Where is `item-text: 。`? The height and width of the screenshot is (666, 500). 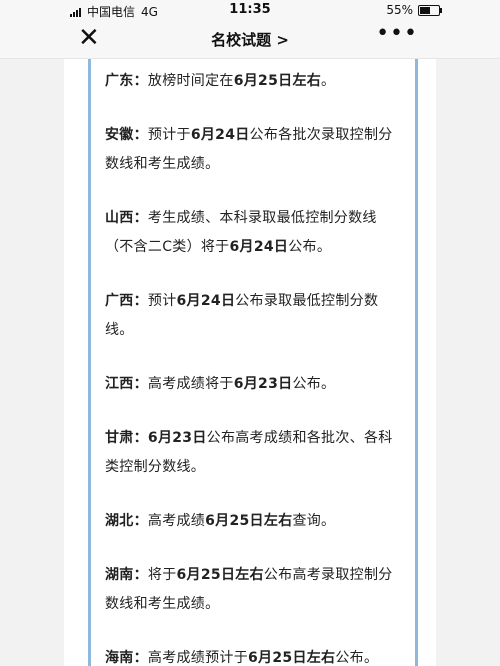
item-text: 。 is located at coordinates (328, 81).